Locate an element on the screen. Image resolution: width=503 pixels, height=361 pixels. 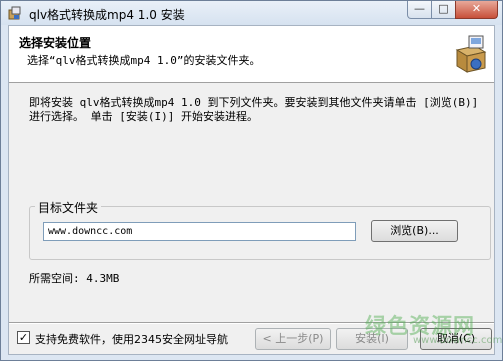
minimize-button: — is located at coordinates (419, 10).